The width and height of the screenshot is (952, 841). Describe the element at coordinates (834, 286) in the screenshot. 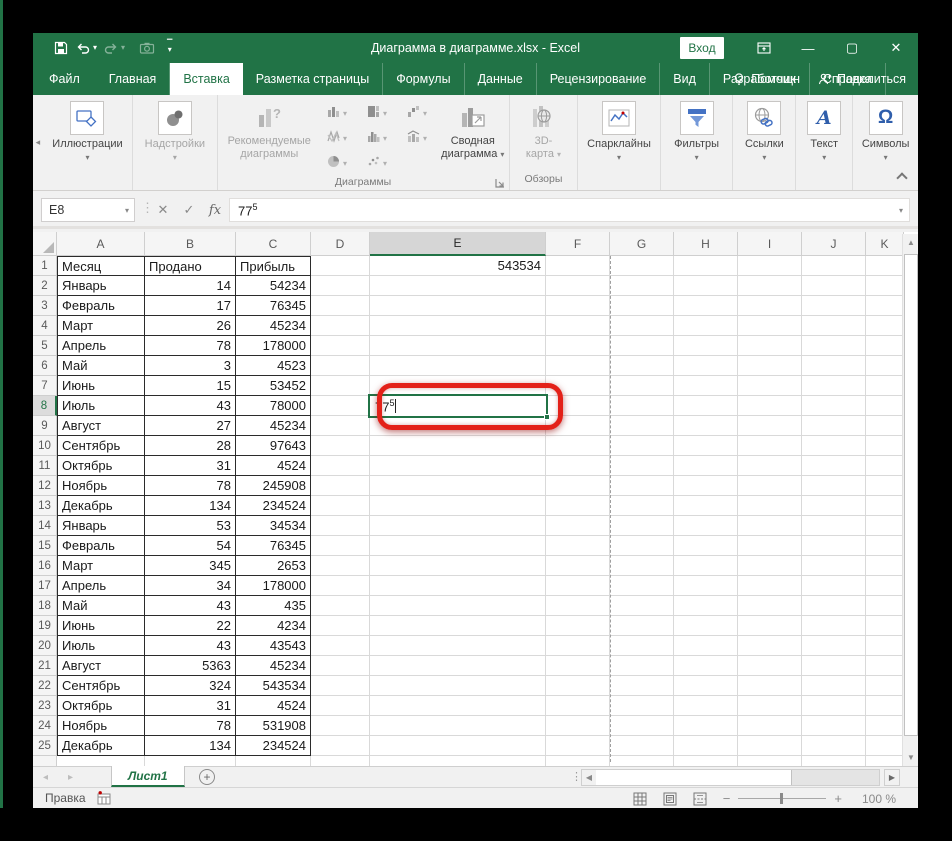

I see `cell-J2` at that location.